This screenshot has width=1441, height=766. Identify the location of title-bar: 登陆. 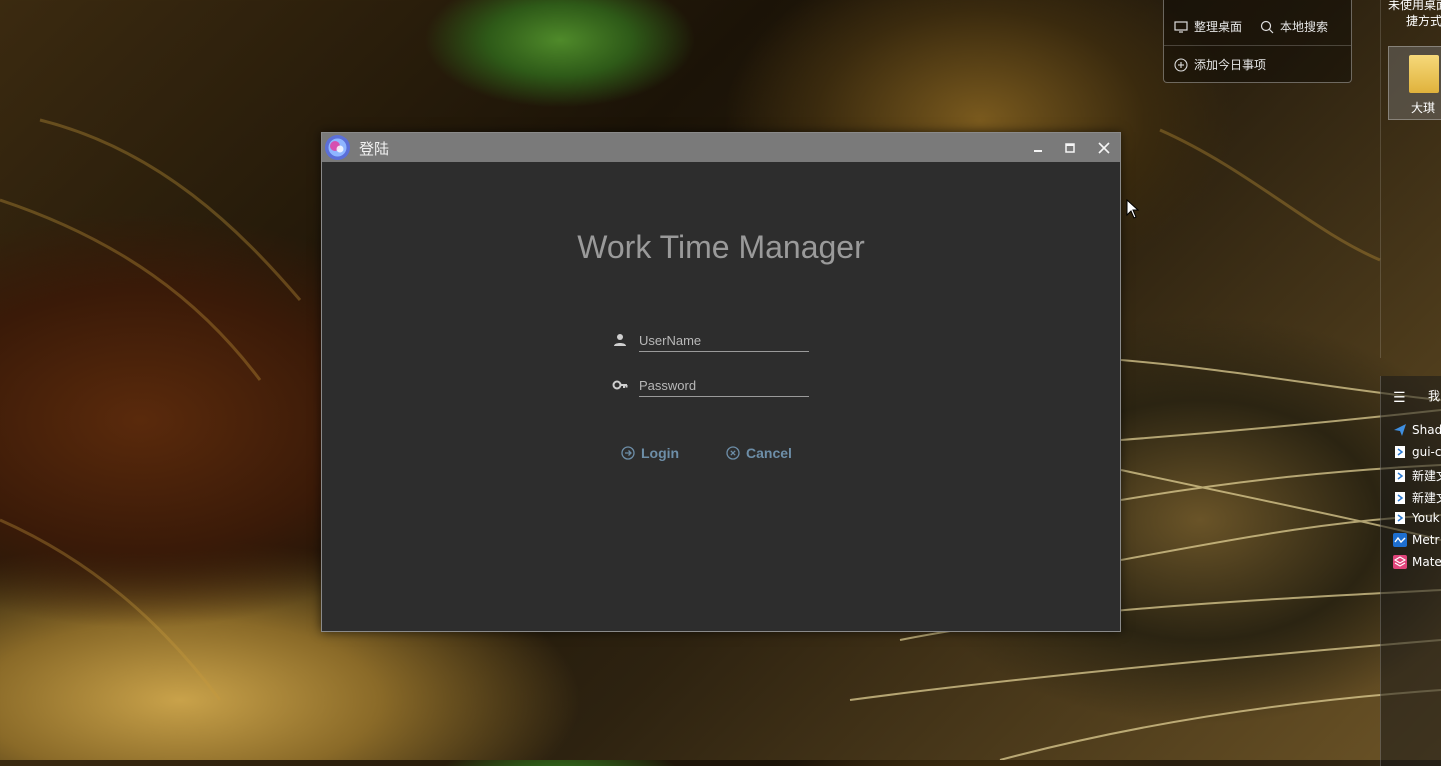
(721, 147).